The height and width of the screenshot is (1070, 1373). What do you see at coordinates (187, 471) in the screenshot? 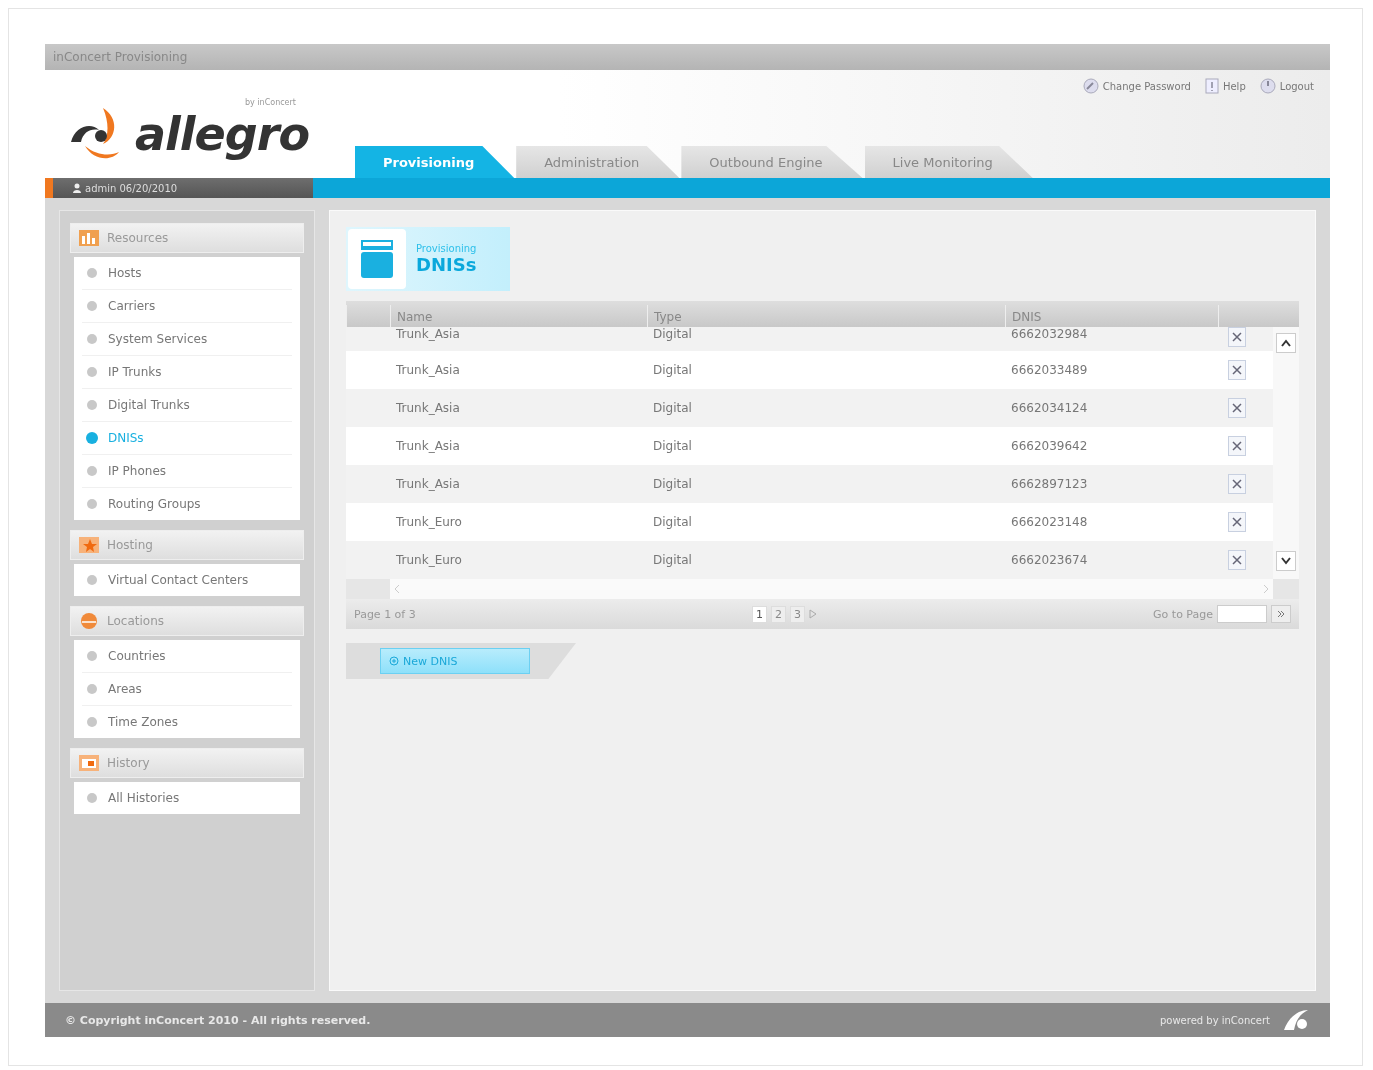
I see `sidebar-item: IP Phones` at bounding box center [187, 471].